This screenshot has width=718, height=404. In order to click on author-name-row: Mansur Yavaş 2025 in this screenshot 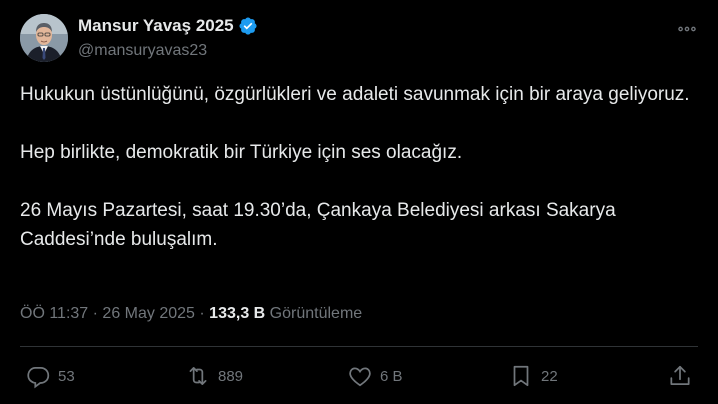, I will do `click(168, 26)`.